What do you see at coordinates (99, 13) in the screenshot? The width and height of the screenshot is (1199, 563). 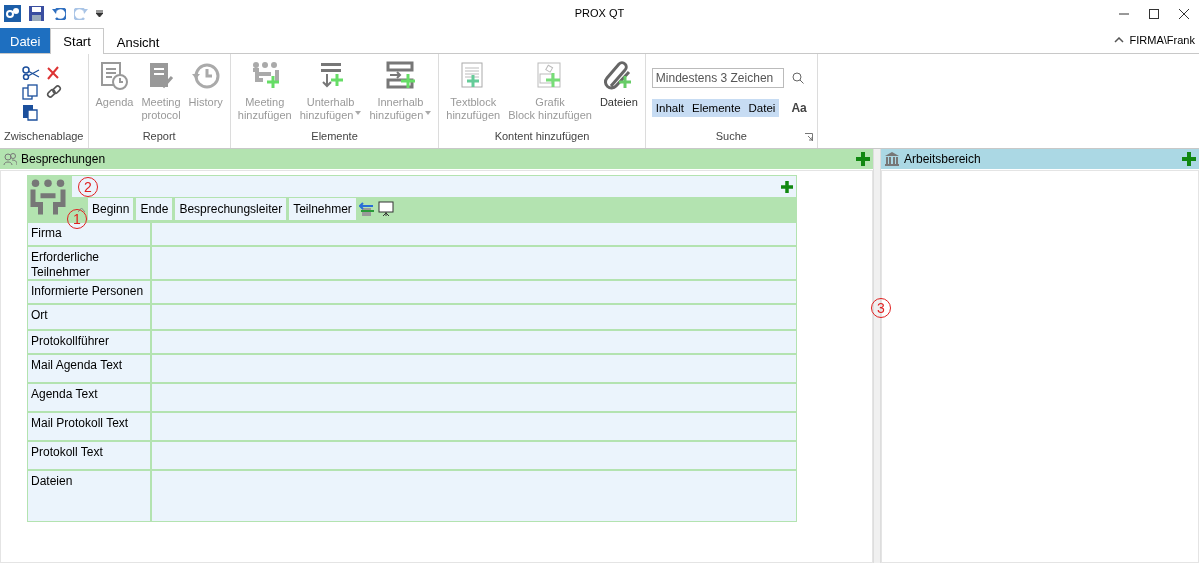 I see `customize-dropdown-icon` at bounding box center [99, 13].